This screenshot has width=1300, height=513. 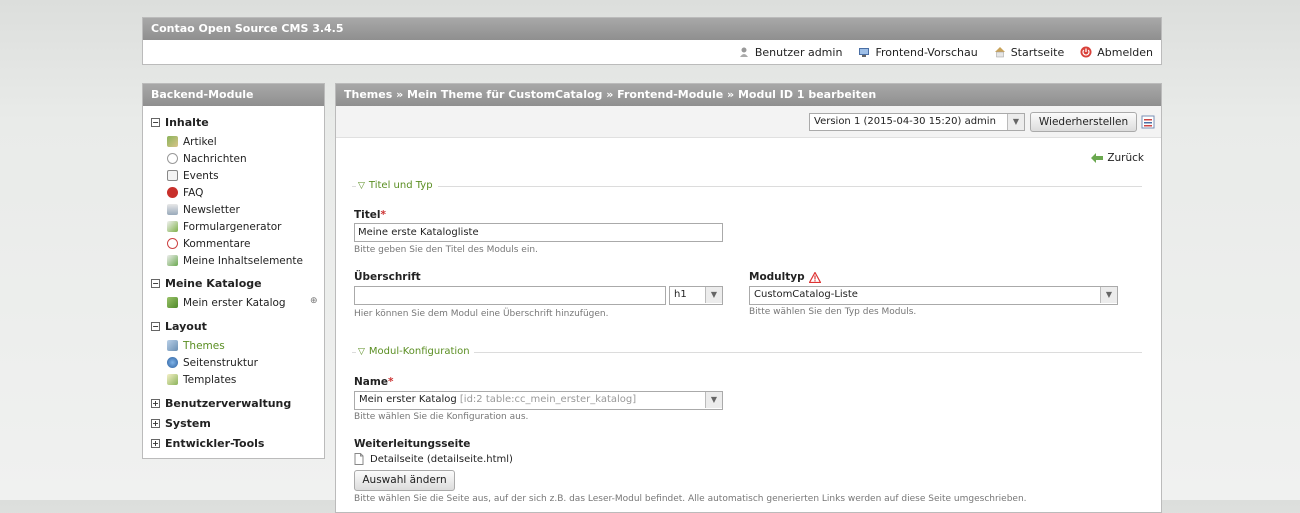 I want to click on redirect-label: Weiterleitungsseite, so click(x=412, y=444).